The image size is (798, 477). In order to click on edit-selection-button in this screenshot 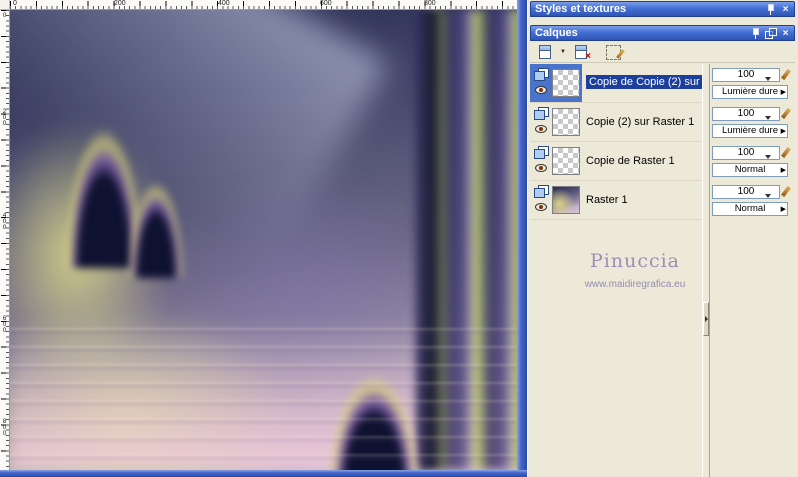, I will do `click(613, 52)`.